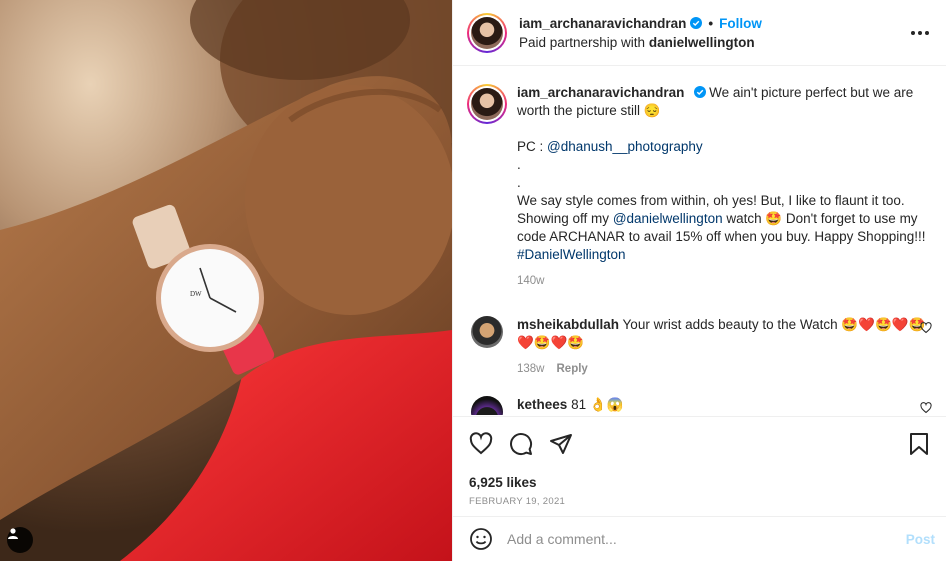 The image size is (946, 561). What do you see at coordinates (517, 501) in the screenshot?
I see `post-date: FEBRUARY 19, 2021` at bounding box center [517, 501].